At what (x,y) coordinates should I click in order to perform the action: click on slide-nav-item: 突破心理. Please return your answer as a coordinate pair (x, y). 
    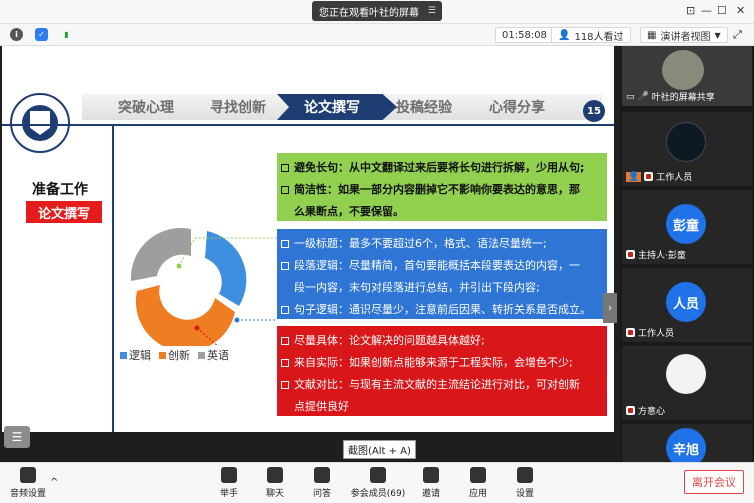
    Looking at the image, I should click on (146, 108).